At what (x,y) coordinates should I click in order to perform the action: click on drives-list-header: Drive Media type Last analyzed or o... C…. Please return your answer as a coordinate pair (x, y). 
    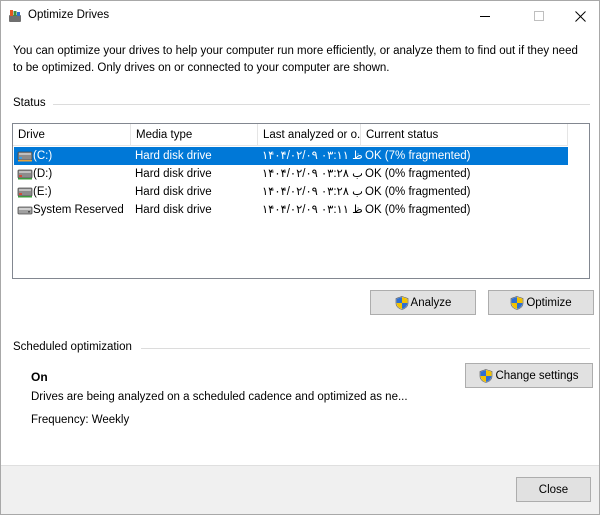
    Looking at the image, I should click on (290, 135).